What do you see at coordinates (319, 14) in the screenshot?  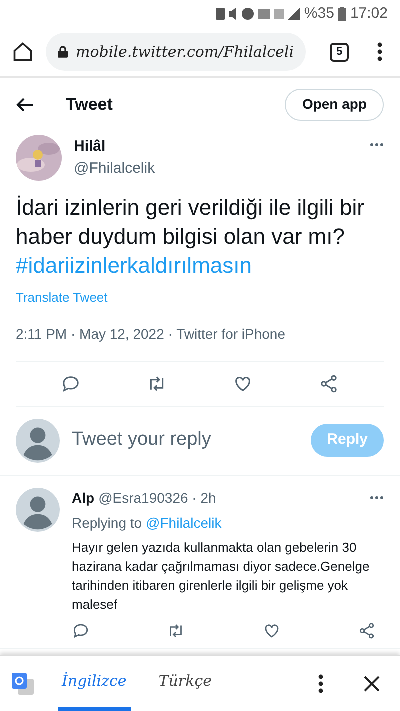 I see `battery-percent: %35` at bounding box center [319, 14].